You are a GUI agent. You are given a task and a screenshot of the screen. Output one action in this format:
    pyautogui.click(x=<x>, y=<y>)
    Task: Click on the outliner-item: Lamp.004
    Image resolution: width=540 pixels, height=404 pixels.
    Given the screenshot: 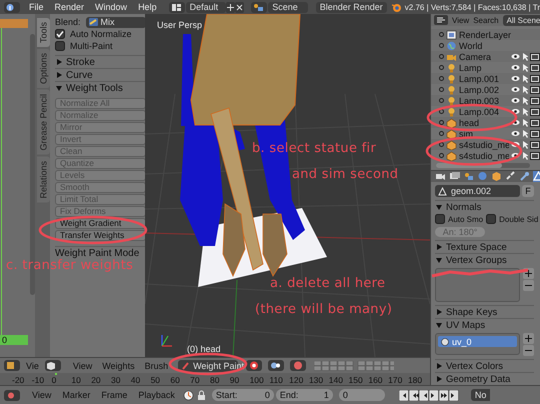 What is the action you would take?
    pyautogui.click(x=485, y=112)
    